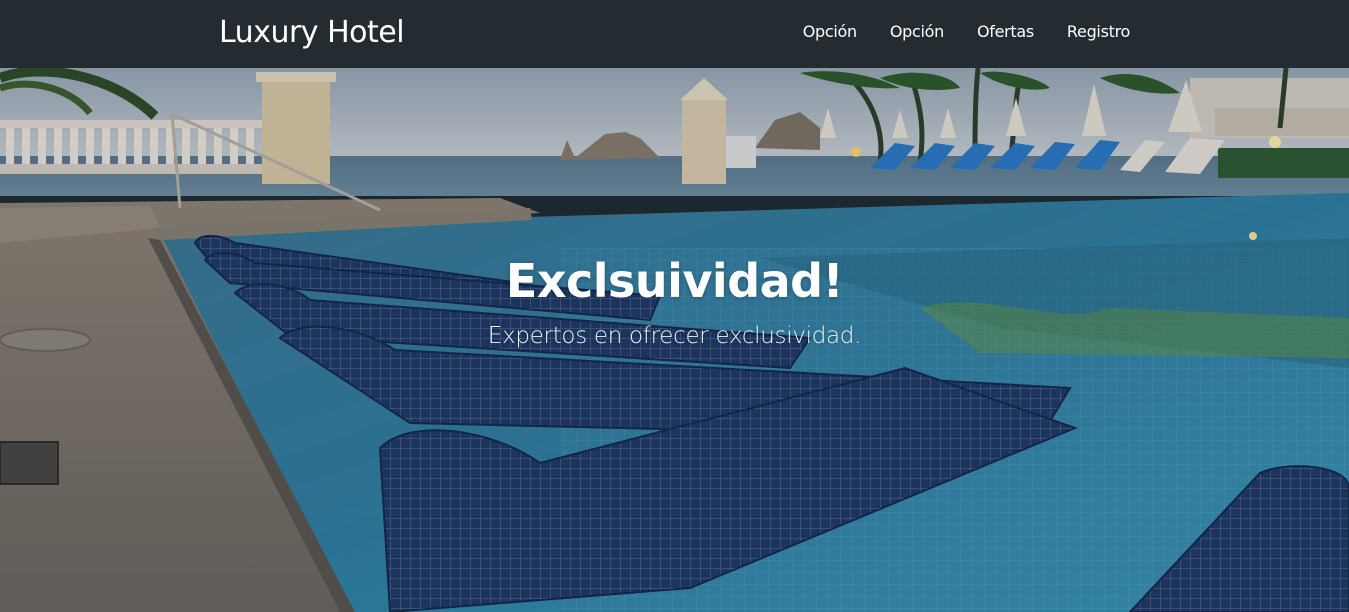 The width and height of the screenshot is (1349, 612). Describe the element at coordinates (830, 31) in the screenshot. I see `nav-link-opcion-1: Opción` at that location.